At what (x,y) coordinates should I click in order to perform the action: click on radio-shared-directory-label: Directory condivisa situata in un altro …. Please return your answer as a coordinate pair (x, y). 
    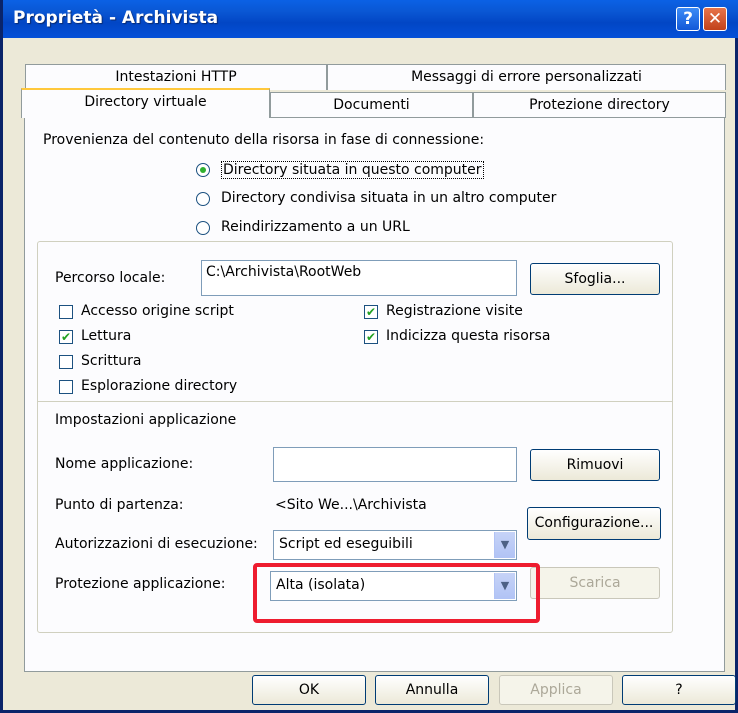
    Looking at the image, I should click on (388, 198).